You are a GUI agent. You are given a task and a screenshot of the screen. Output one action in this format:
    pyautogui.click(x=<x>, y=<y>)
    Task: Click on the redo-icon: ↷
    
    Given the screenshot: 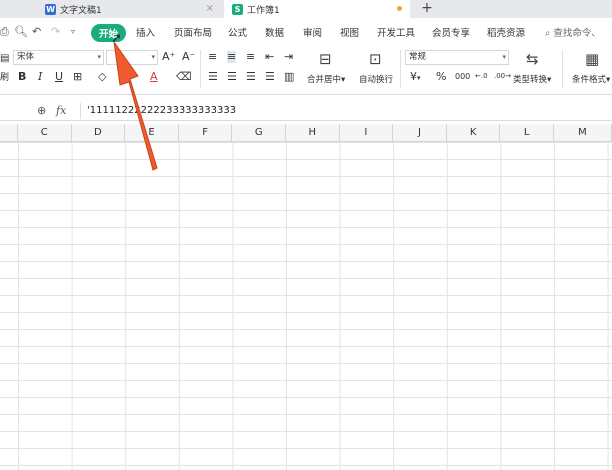 What is the action you would take?
    pyautogui.click(x=55, y=31)
    